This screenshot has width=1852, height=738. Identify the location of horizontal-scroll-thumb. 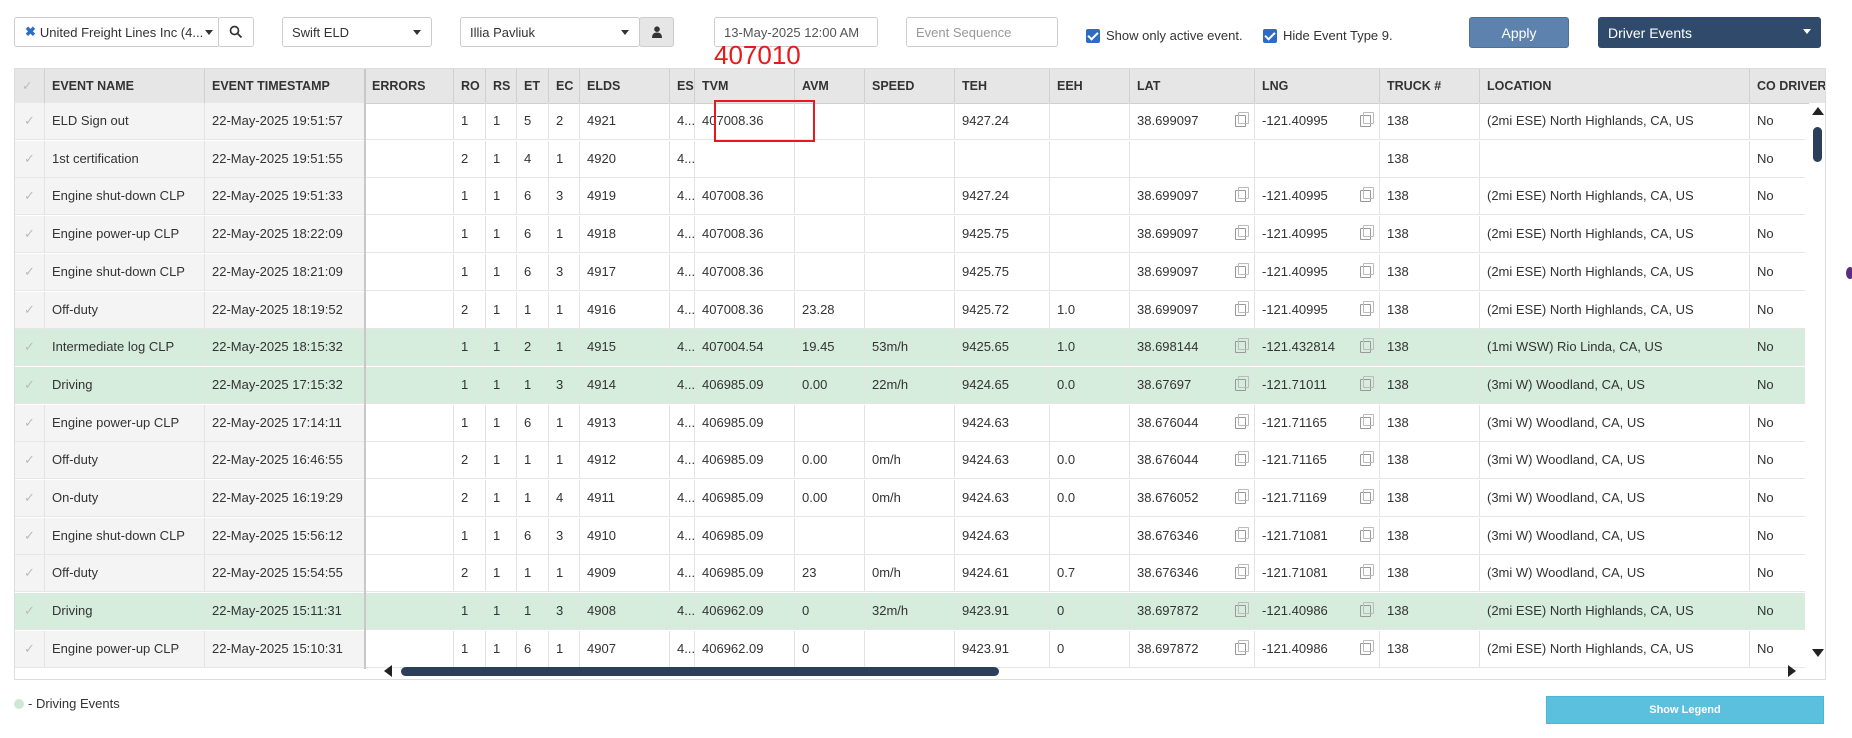
(700, 671).